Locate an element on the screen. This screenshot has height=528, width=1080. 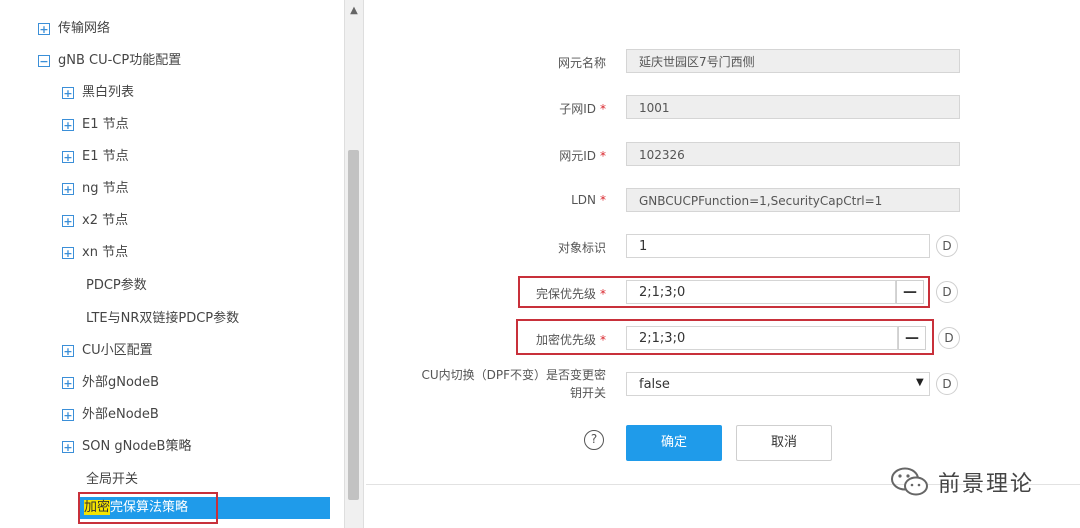
tree-item-label: 全局开关 is located at coordinates (112, 479).